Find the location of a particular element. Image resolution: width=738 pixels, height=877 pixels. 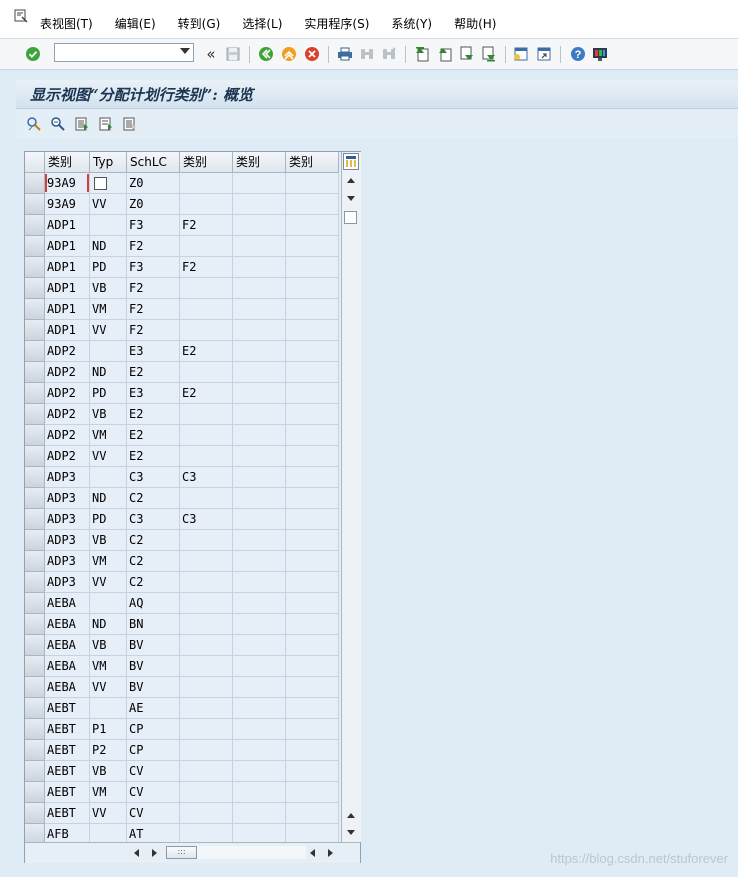

table-cell: BV is located at coordinates (153, 687).